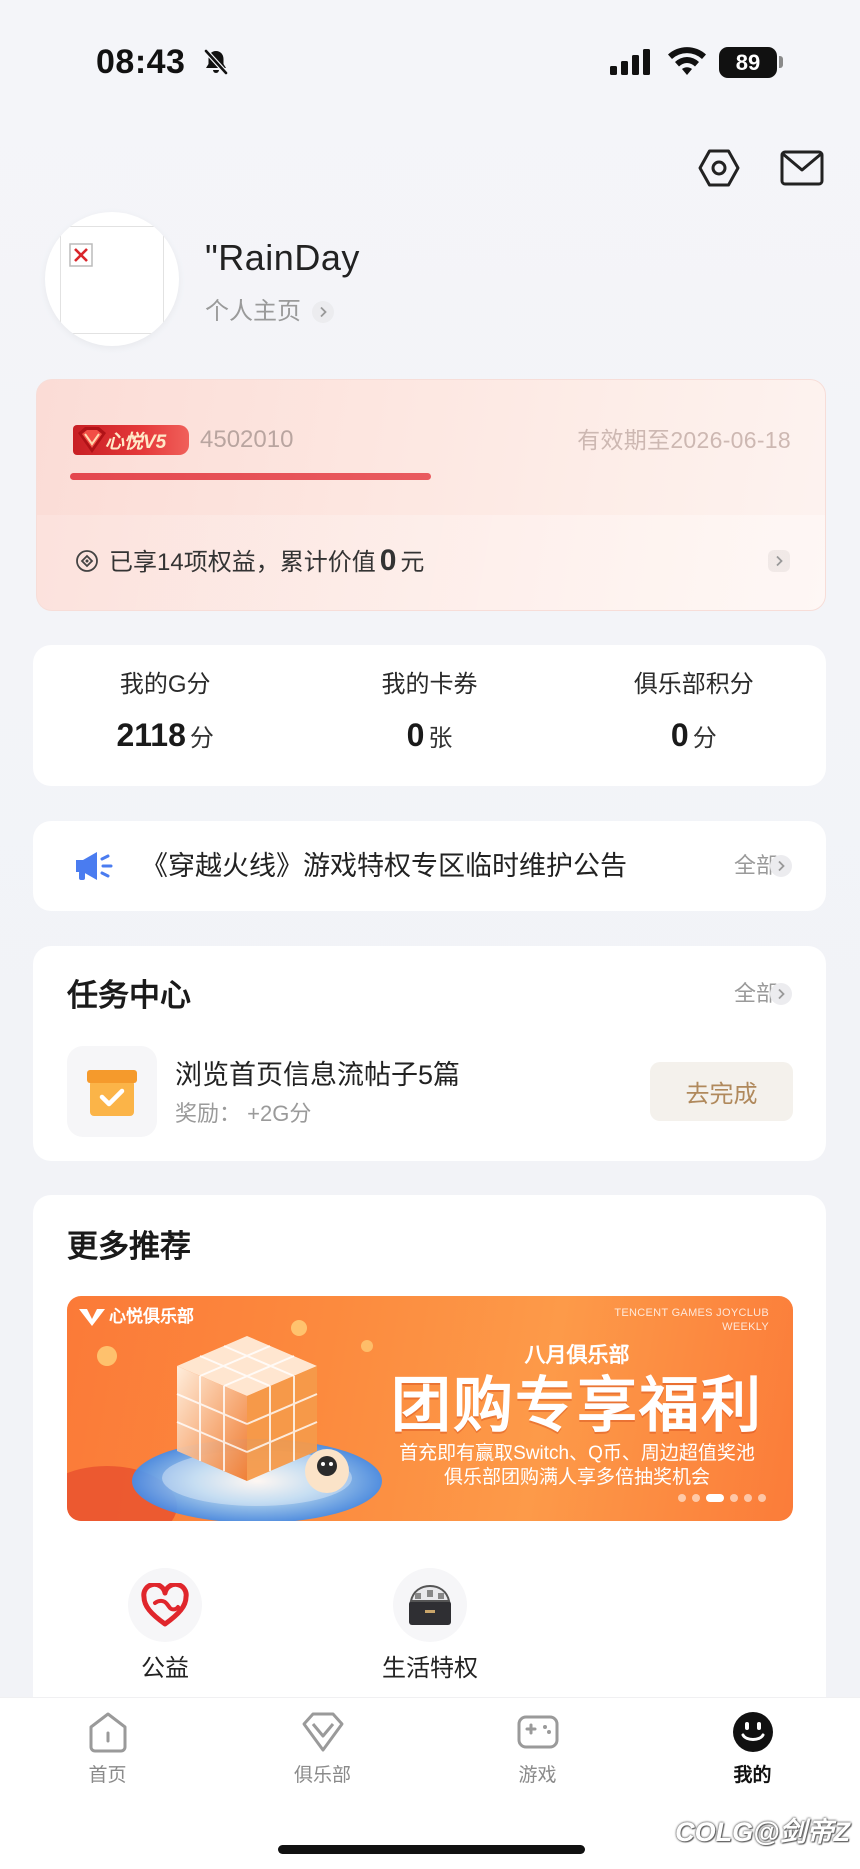 This screenshot has height=1869, width=860. I want to click on banner-en-line1: TENCENT GAMES JOYCLUB, so click(691, 1313).